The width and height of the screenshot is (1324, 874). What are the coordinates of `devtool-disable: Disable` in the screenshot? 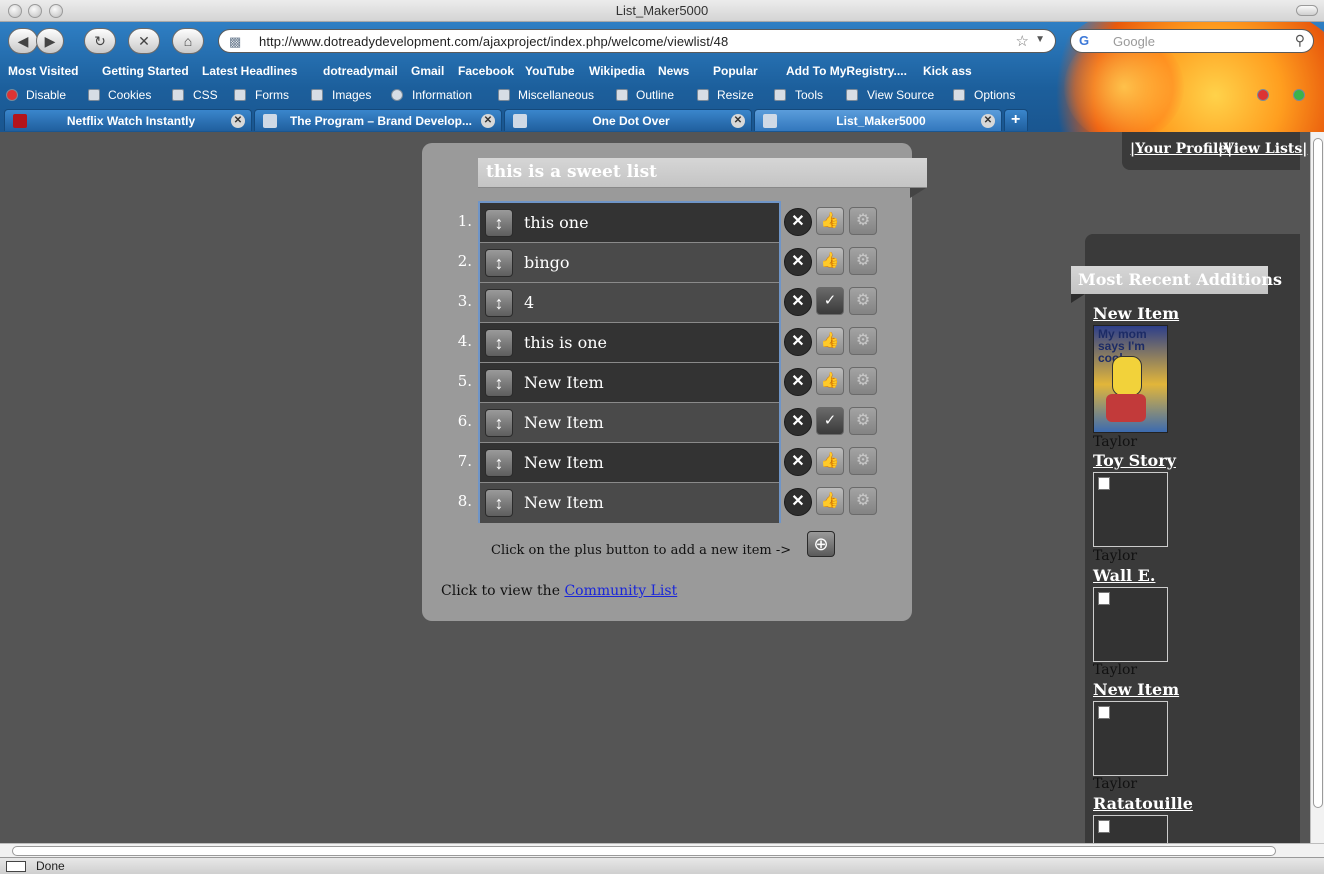 It's located at (46, 95).